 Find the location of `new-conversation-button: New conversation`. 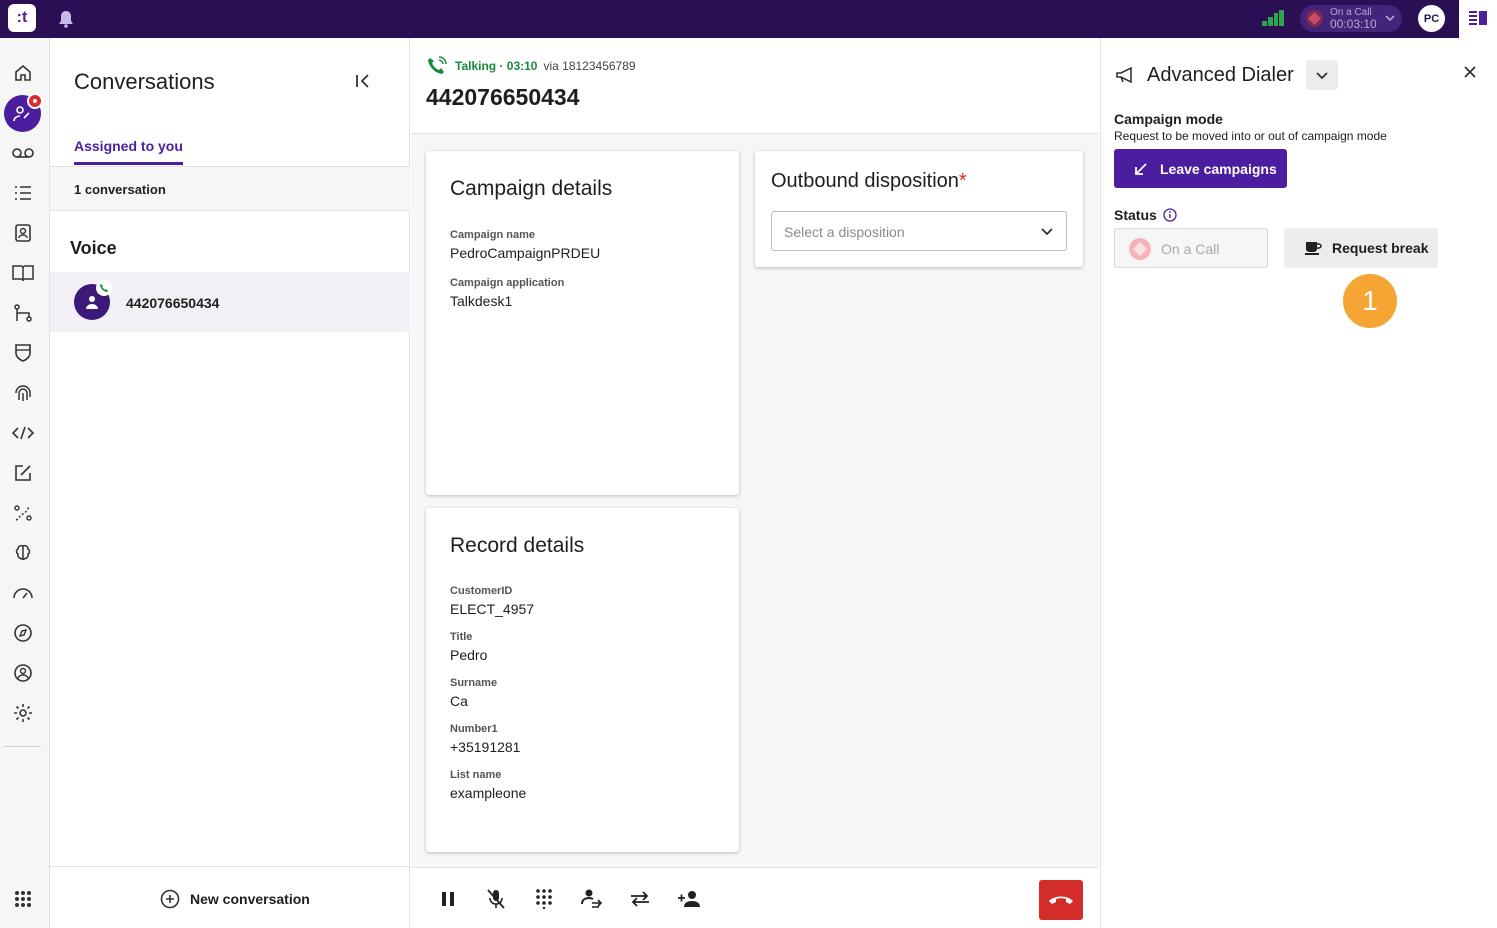

new-conversation-button: New conversation is located at coordinates (235, 899).